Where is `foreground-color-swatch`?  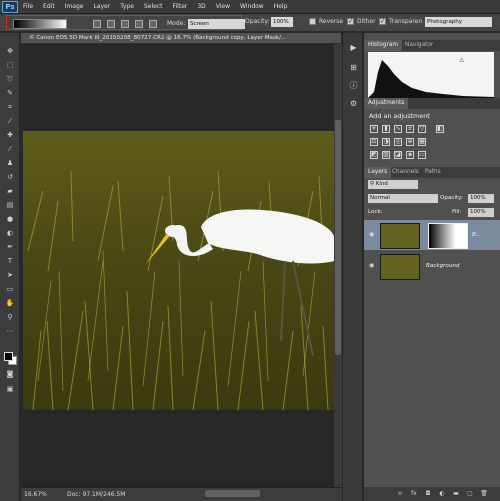
foreground-color-swatch is located at coordinates (8, 356).